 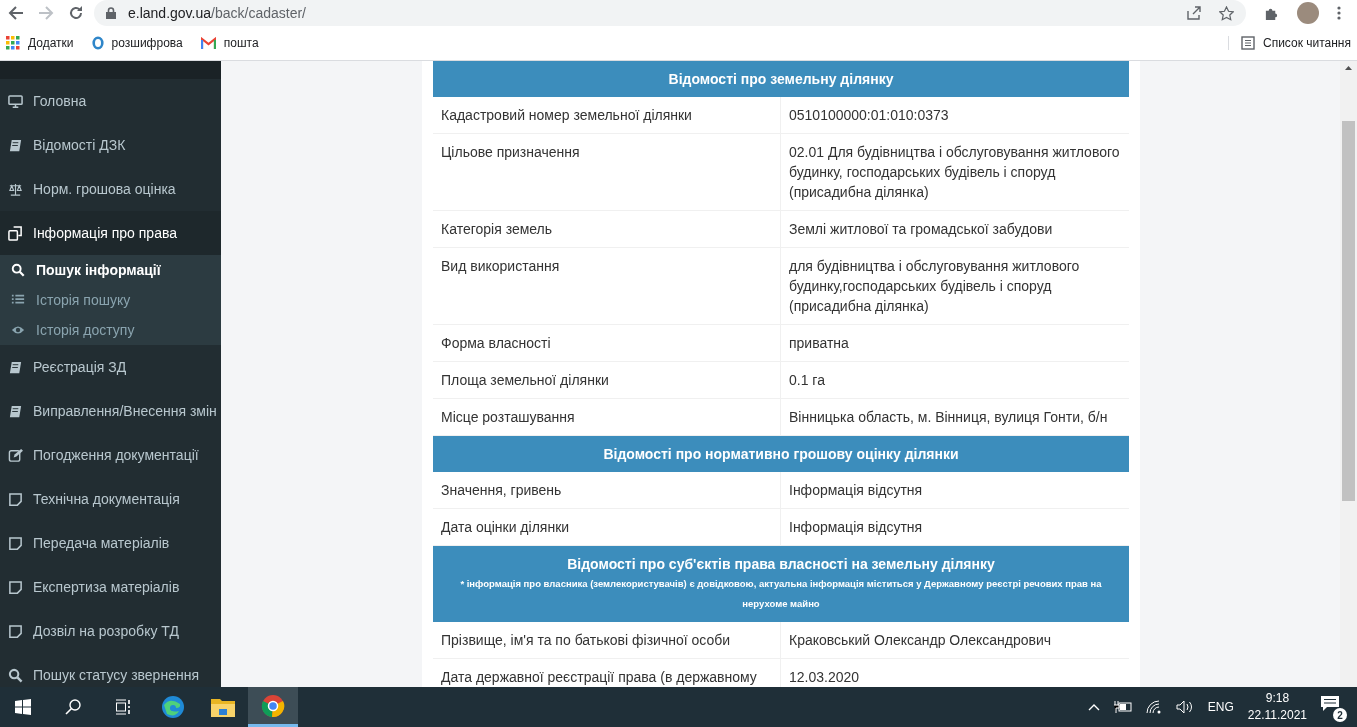 I want to click on field-value: 0510100000:01:010:0373, so click(x=954, y=115).